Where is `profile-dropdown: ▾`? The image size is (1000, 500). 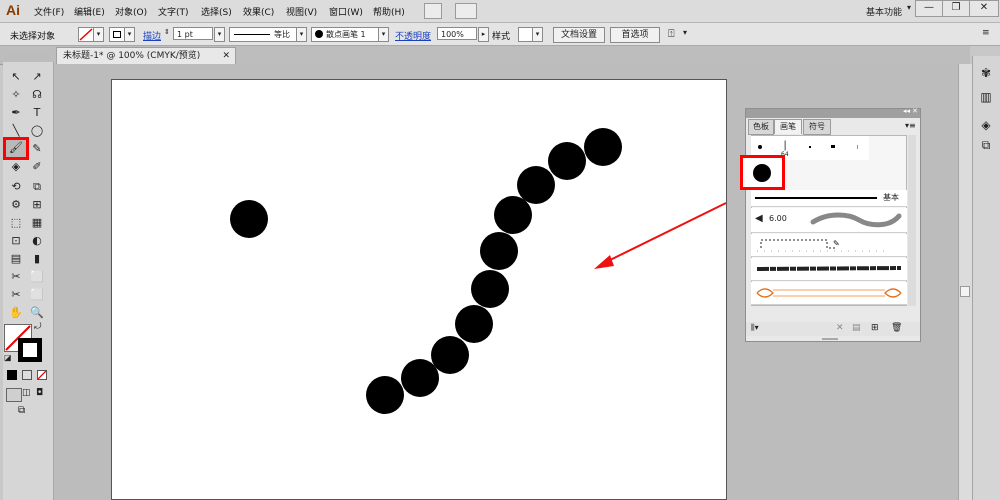
profile-dropdown: ▾ is located at coordinates (301, 34).